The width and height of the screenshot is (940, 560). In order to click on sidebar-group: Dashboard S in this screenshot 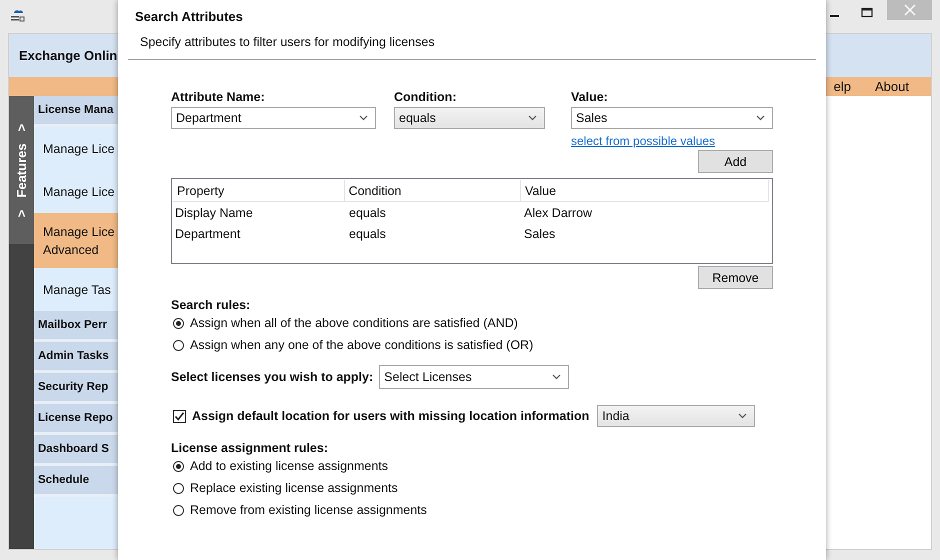, I will do `click(76, 450)`.